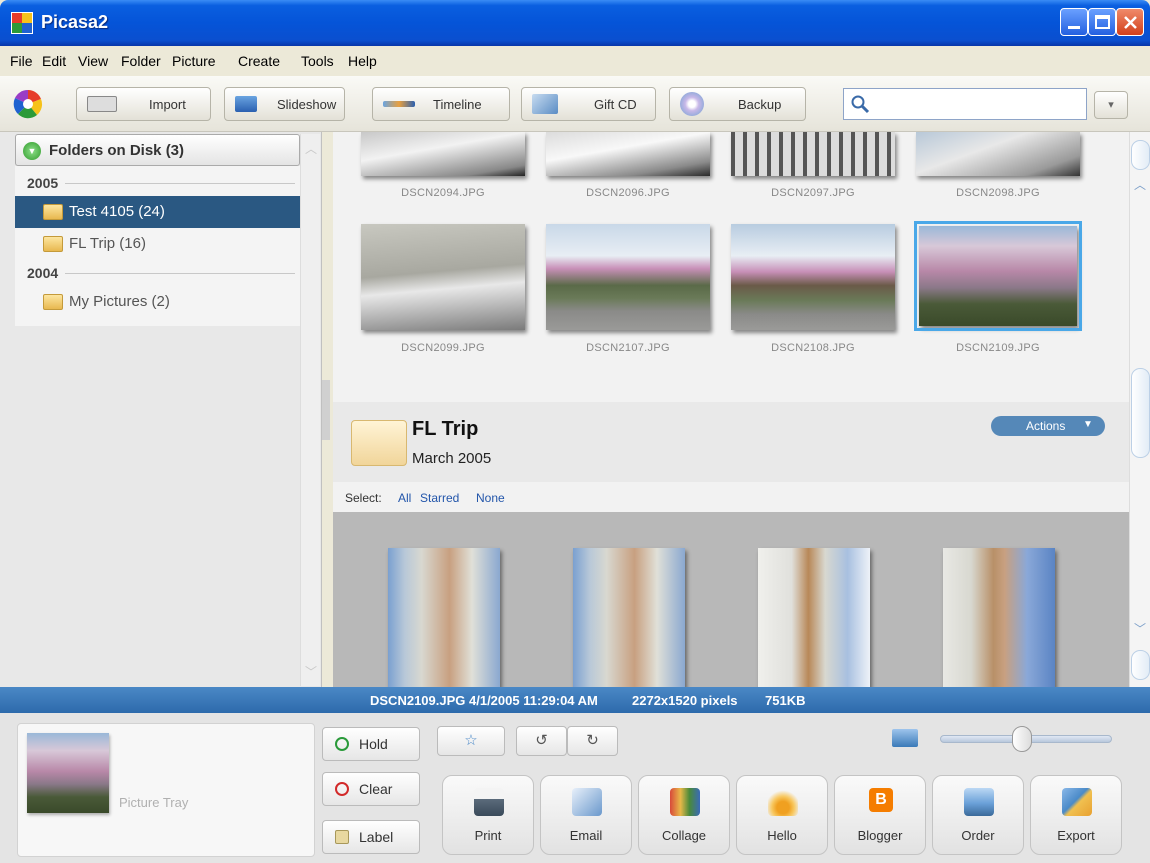 This screenshot has width=1150, height=863. Describe the element at coordinates (371, 744) in the screenshot. I see `hold-button: Hold` at that location.